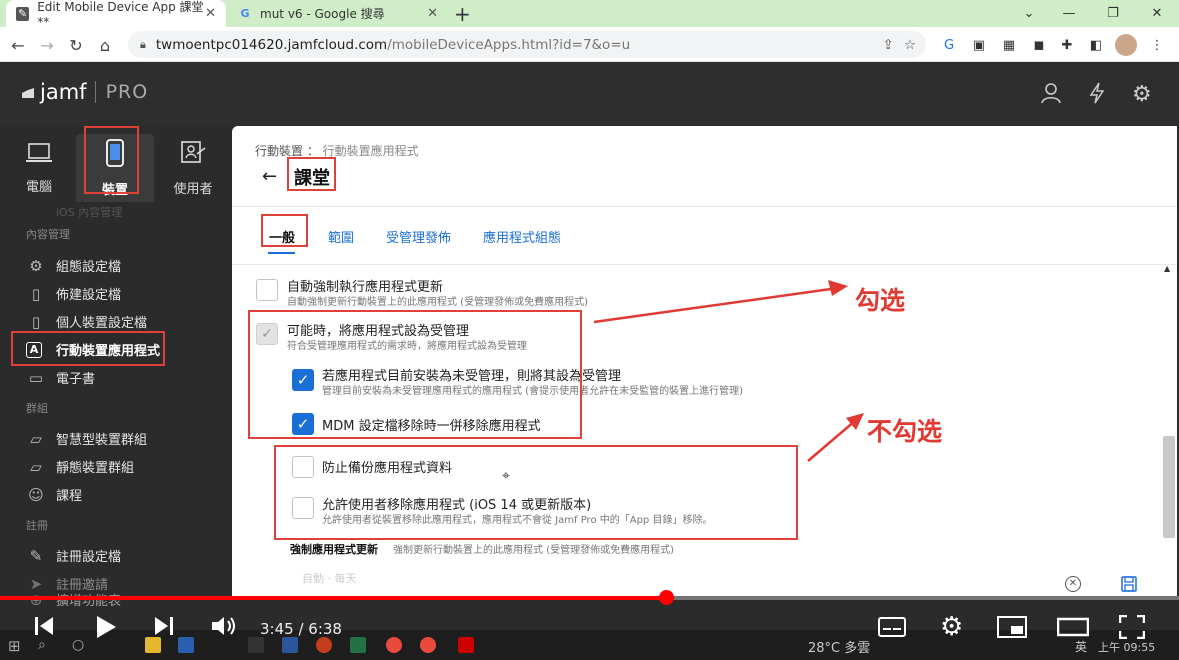 The width and height of the screenshot is (1179, 660). I want to click on powerpoint-icon, so click(324, 645).